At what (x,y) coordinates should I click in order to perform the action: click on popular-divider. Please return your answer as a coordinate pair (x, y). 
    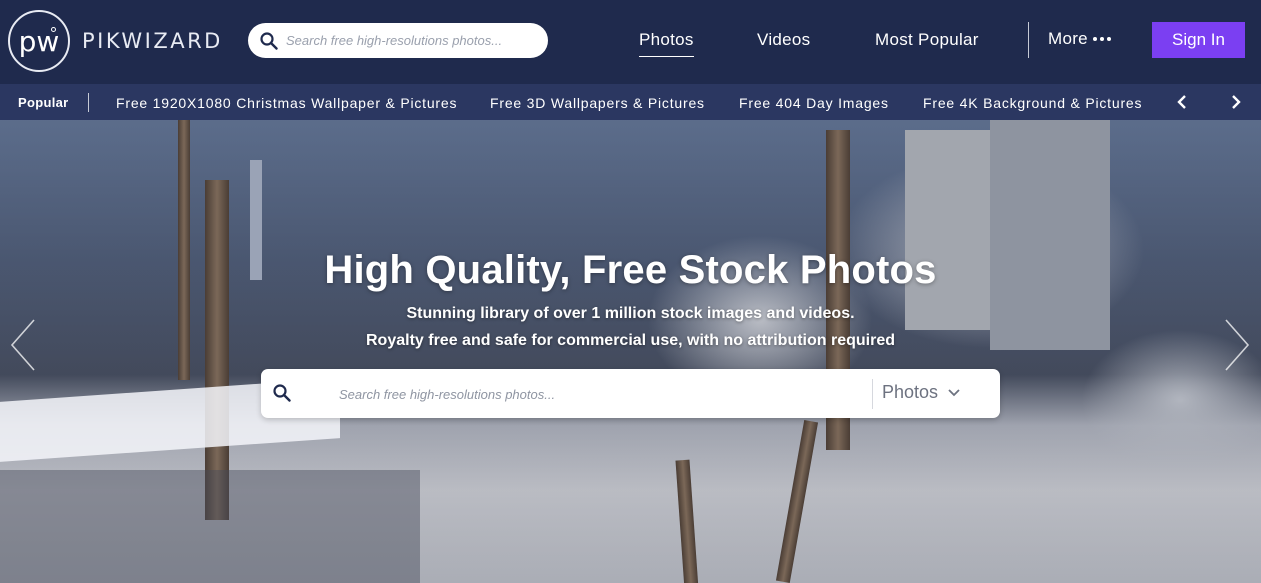
    Looking at the image, I should click on (88, 102).